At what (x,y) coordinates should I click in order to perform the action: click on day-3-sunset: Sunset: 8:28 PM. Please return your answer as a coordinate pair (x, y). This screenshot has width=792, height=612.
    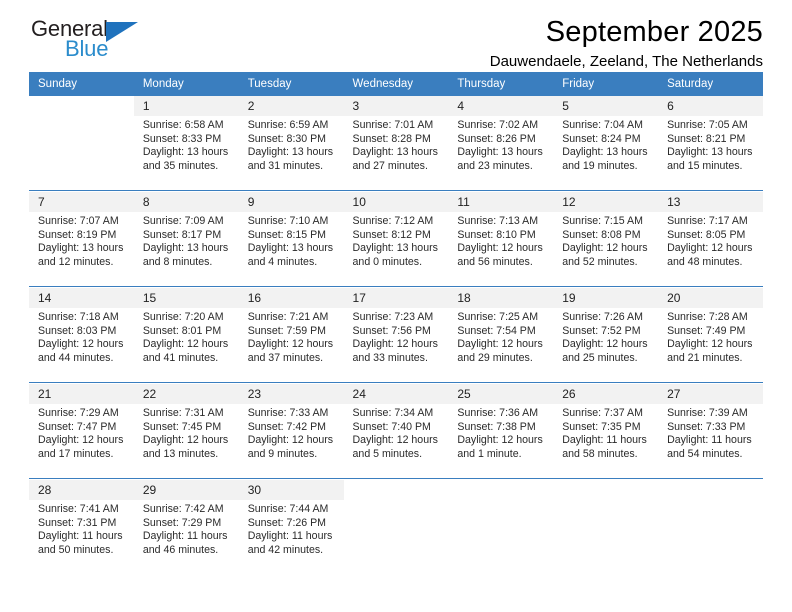
    Looking at the image, I should click on (391, 138).